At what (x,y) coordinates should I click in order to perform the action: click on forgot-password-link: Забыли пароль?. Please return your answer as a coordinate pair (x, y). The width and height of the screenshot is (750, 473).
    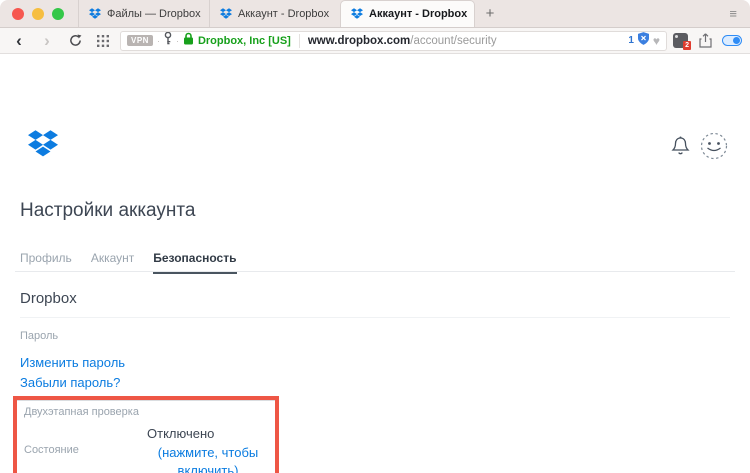
    Looking at the image, I should click on (70, 382).